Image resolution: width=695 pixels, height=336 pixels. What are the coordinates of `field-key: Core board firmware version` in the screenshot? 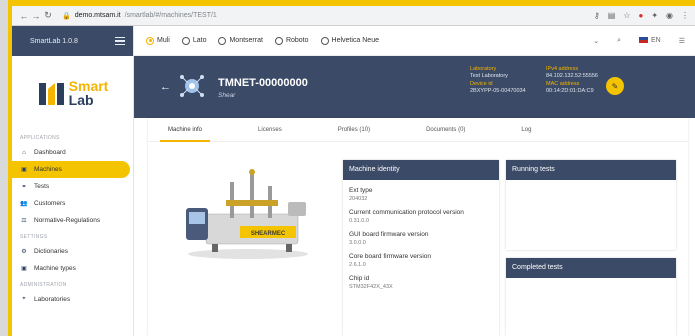 It's located at (390, 256).